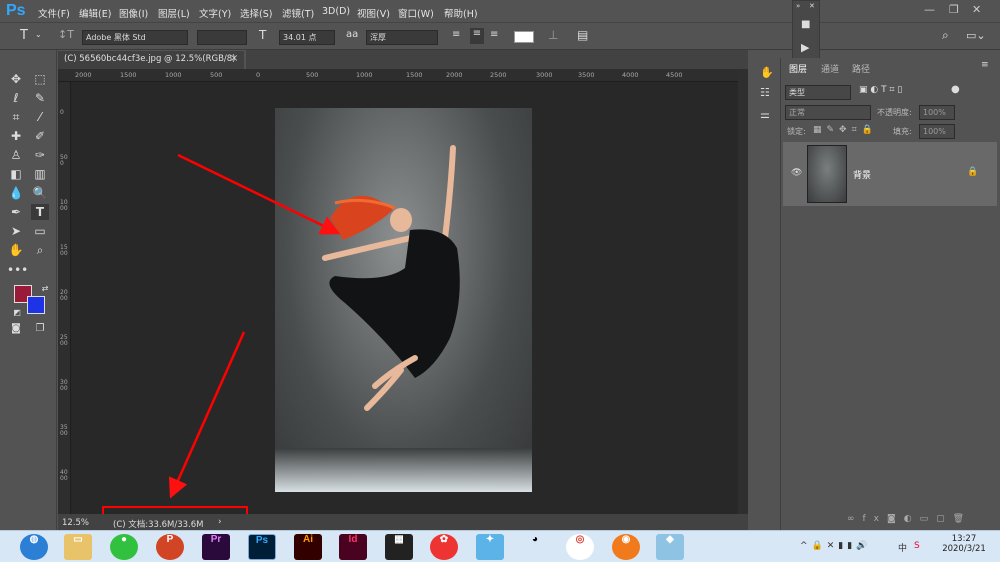 This screenshot has width=1000, height=562. I want to click on tab-channels: 通道, so click(830, 68).